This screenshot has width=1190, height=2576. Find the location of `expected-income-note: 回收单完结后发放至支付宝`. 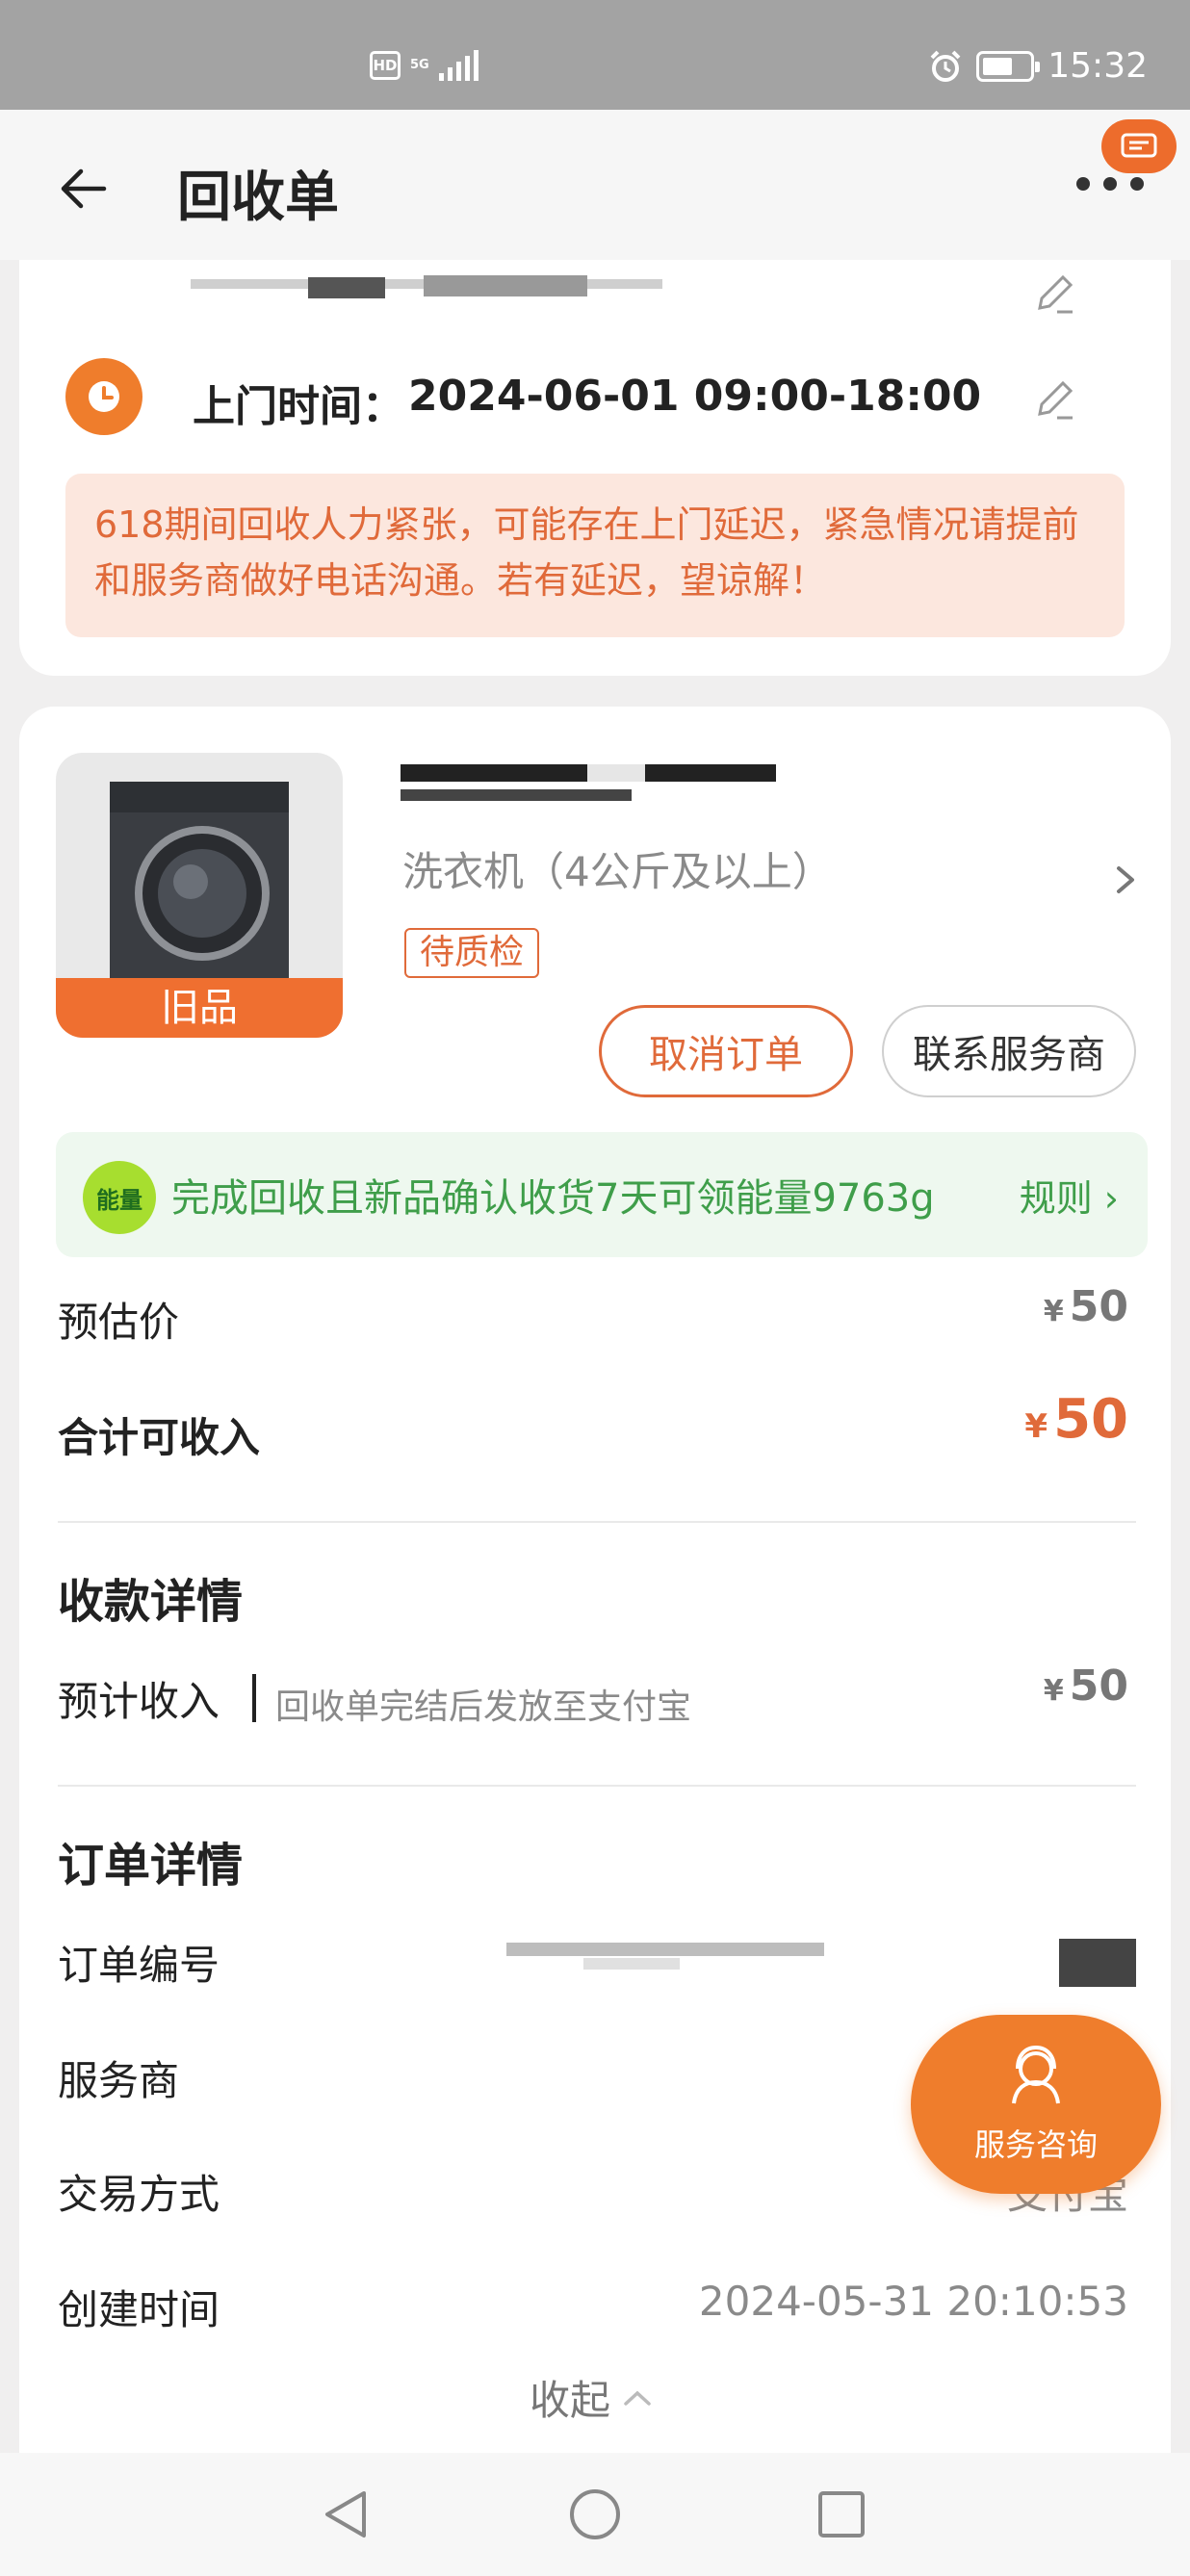

expected-income-note: 回收单完结后发放至支付宝 is located at coordinates (484, 1707).